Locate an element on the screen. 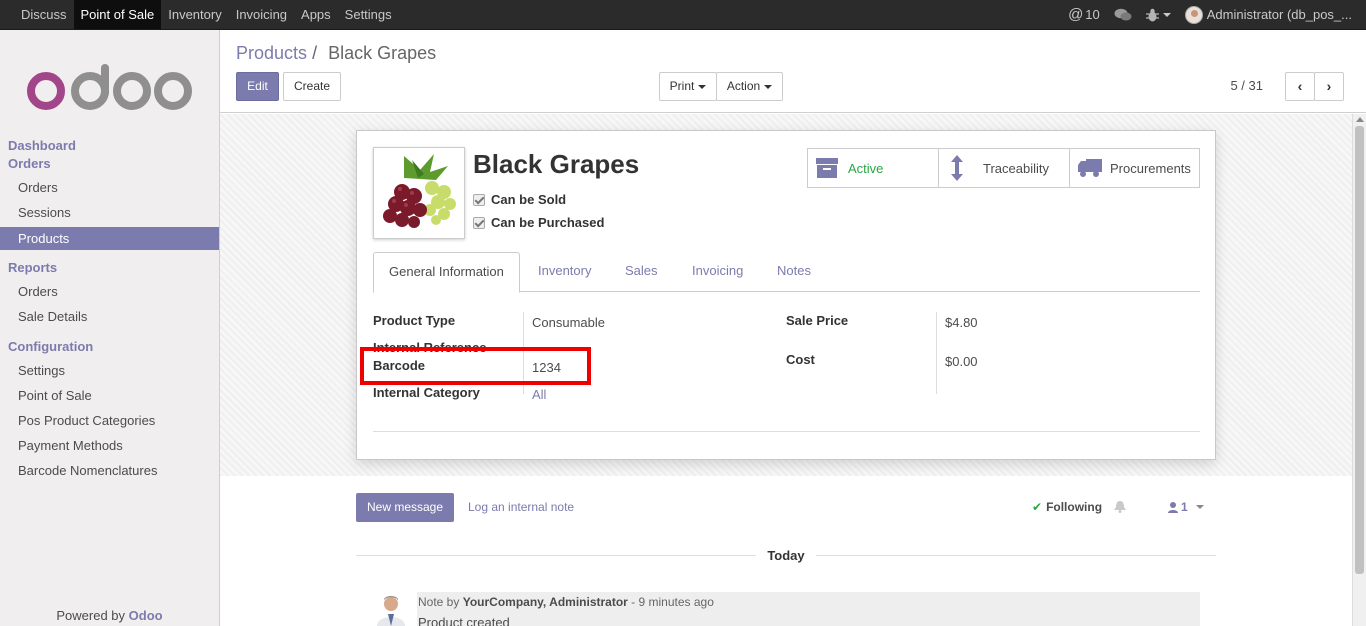 This screenshot has width=1366, height=626. print-label: Print is located at coordinates (682, 86).